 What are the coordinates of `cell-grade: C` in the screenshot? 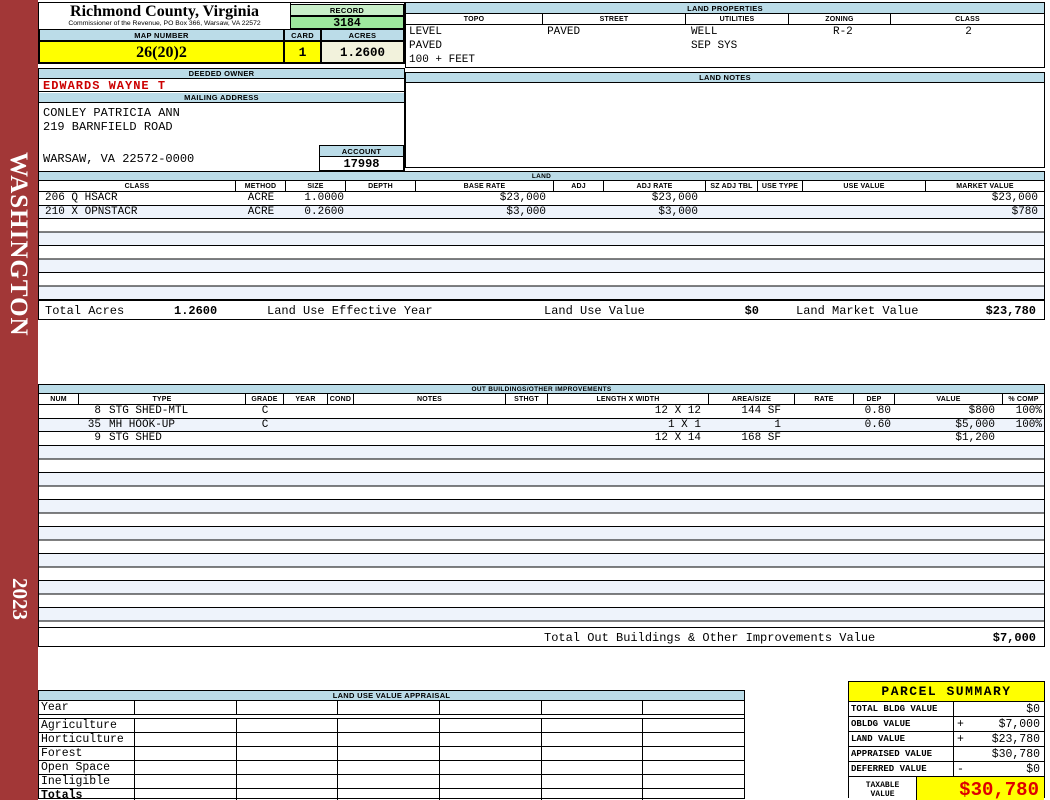 It's located at (265, 424).